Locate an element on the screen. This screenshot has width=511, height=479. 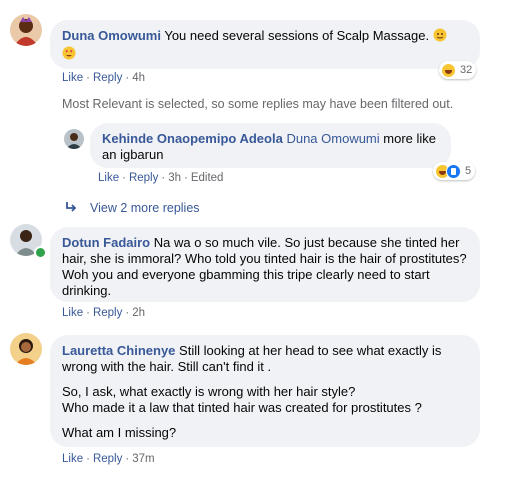
avatar-lauretta-chinenye is located at coordinates (26, 349).